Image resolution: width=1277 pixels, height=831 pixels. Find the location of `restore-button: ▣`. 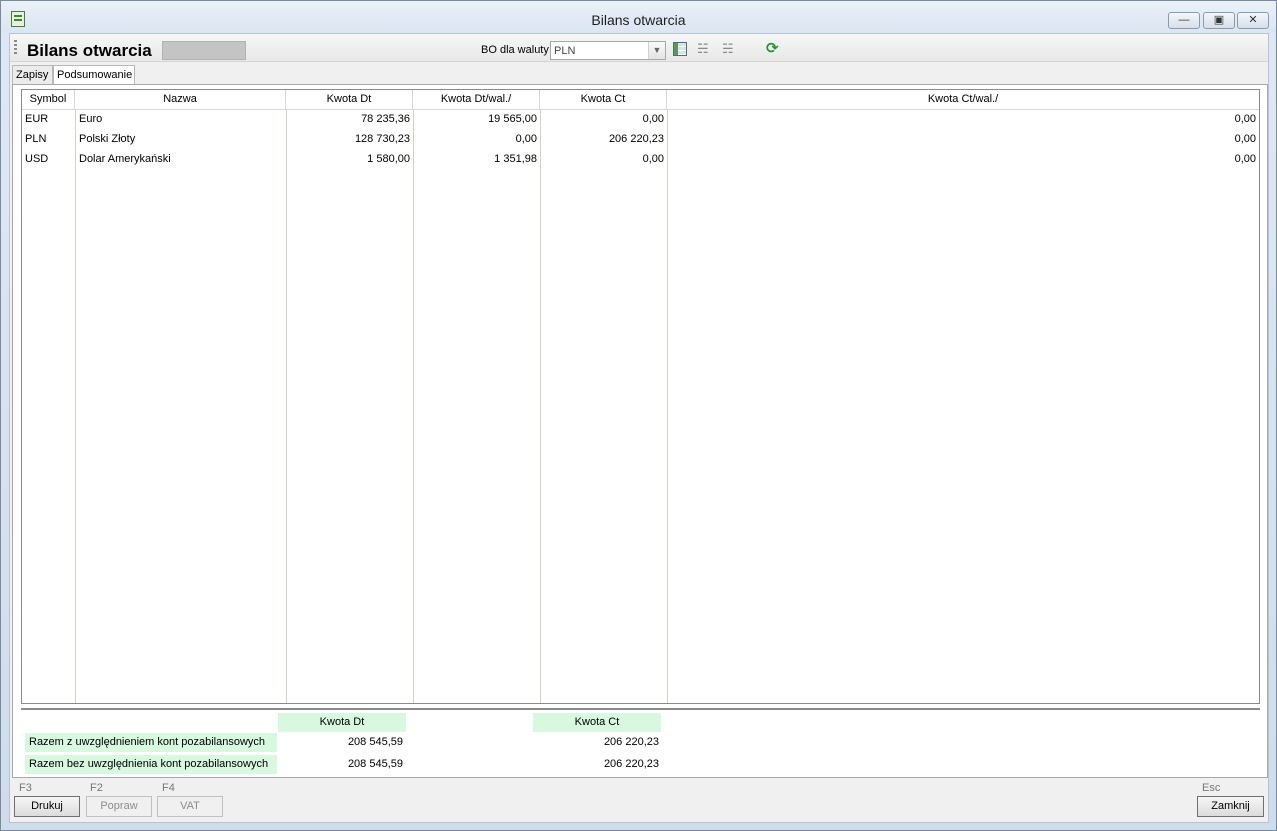

restore-button: ▣ is located at coordinates (1219, 20).